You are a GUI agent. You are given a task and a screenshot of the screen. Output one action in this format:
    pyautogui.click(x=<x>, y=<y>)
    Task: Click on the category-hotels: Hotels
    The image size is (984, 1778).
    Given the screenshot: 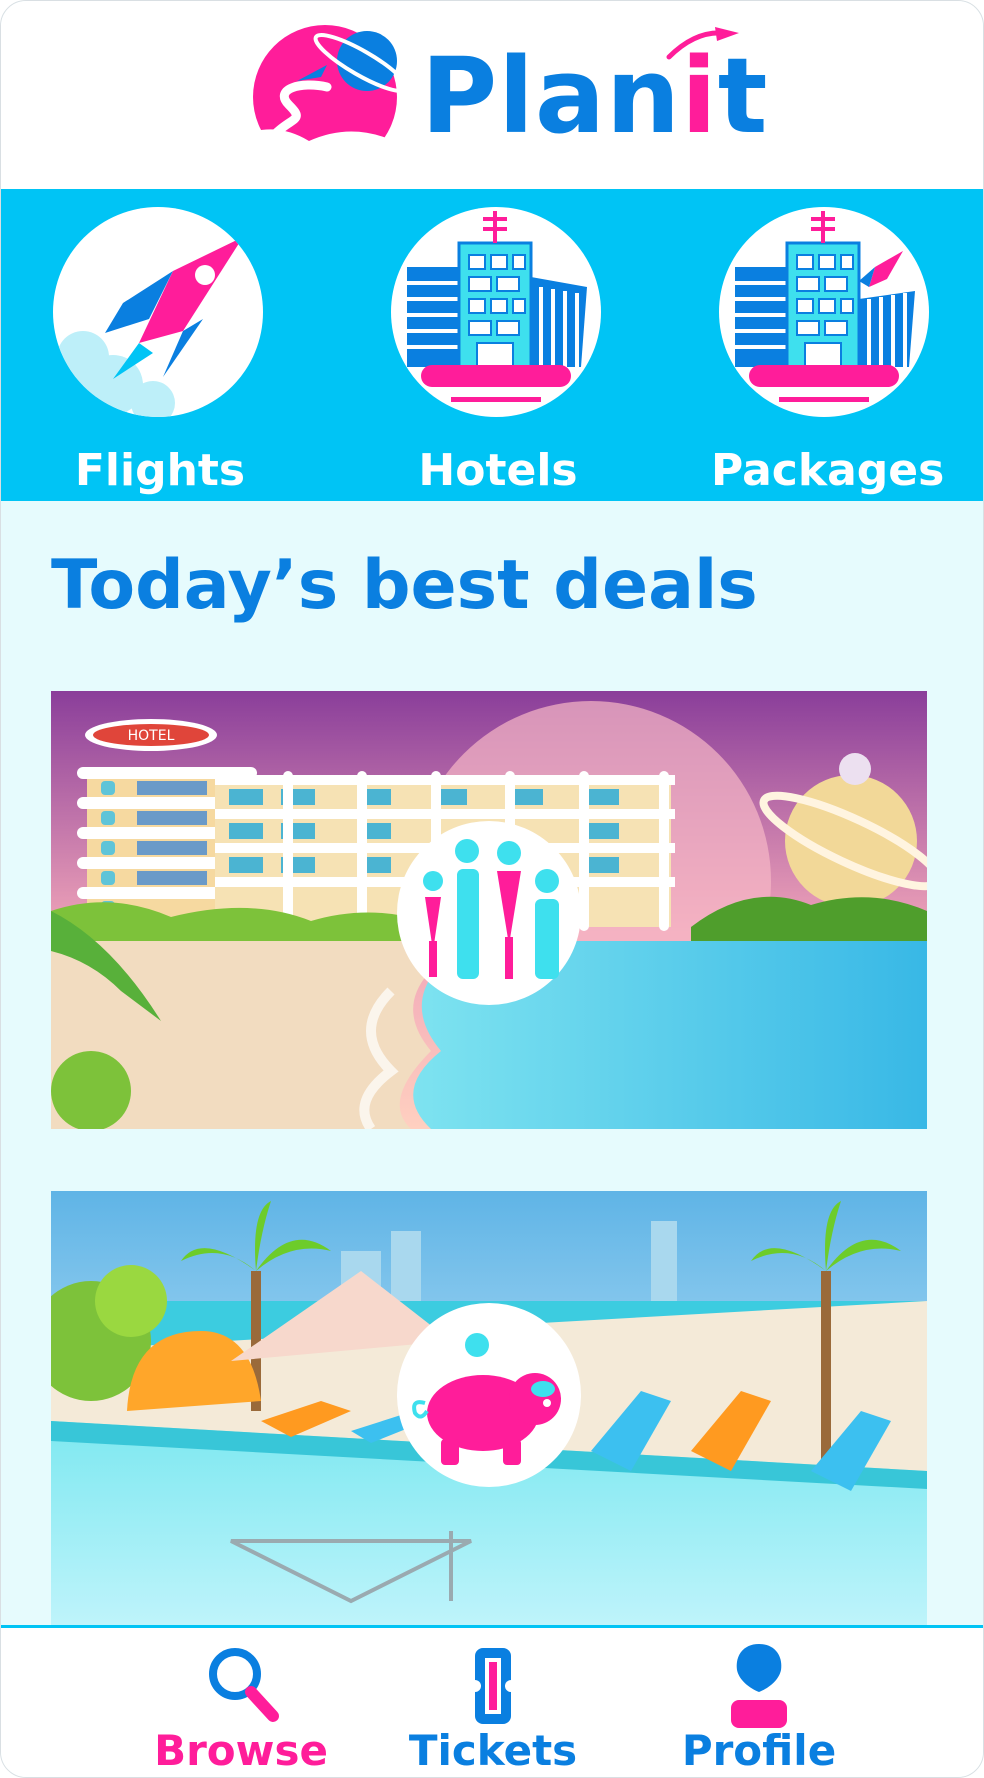 What is the action you would take?
    pyautogui.click(x=498, y=352)
    